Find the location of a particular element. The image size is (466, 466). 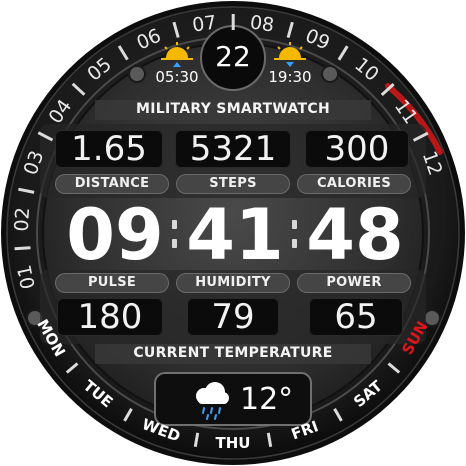

calories-value: 300 is located at coordinates (357, 149).